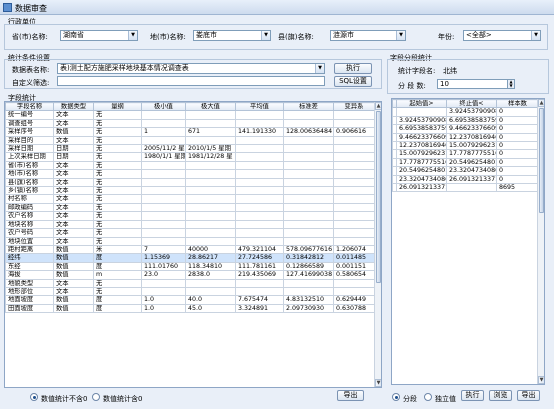 This screenshot has width=554, height=409. What do you see at coordinates (479, 35) in the screenshot?
I see `year-value: <全部>` at bounding box center [479, 35].